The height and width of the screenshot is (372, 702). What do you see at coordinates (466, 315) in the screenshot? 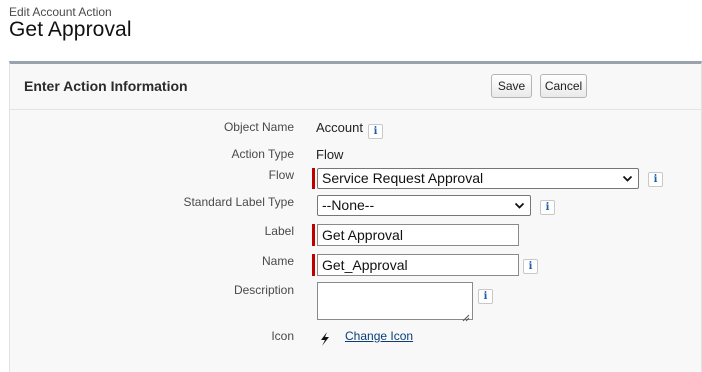
I see `resize-grip-icon` at bounding box center [466, 315].